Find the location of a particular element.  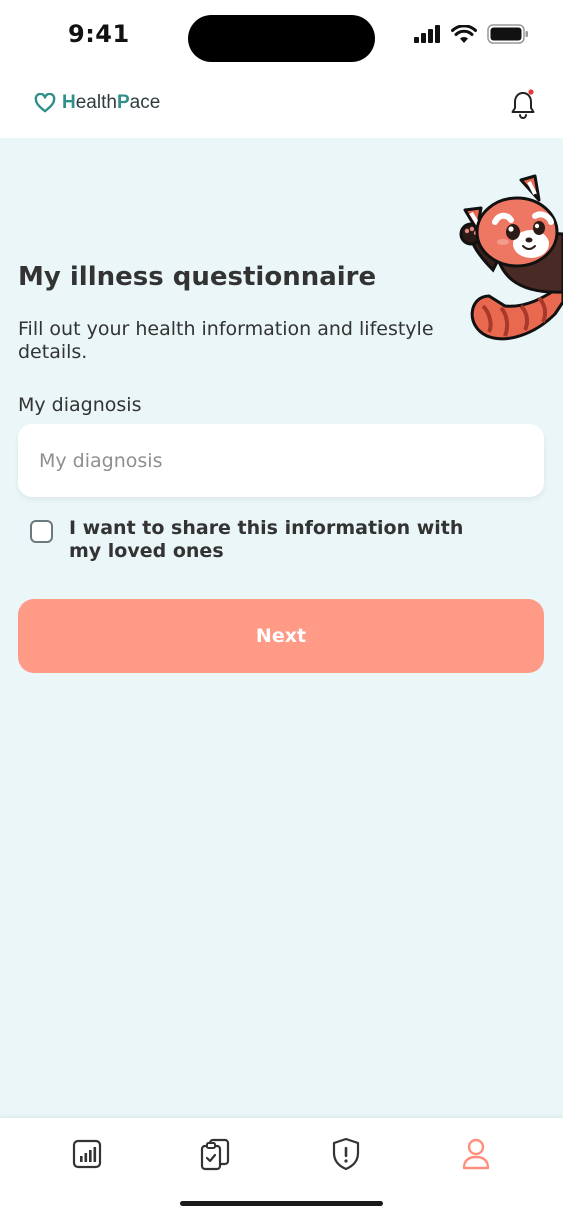

stats-chart-icon is located at coordinates (87, 1154).